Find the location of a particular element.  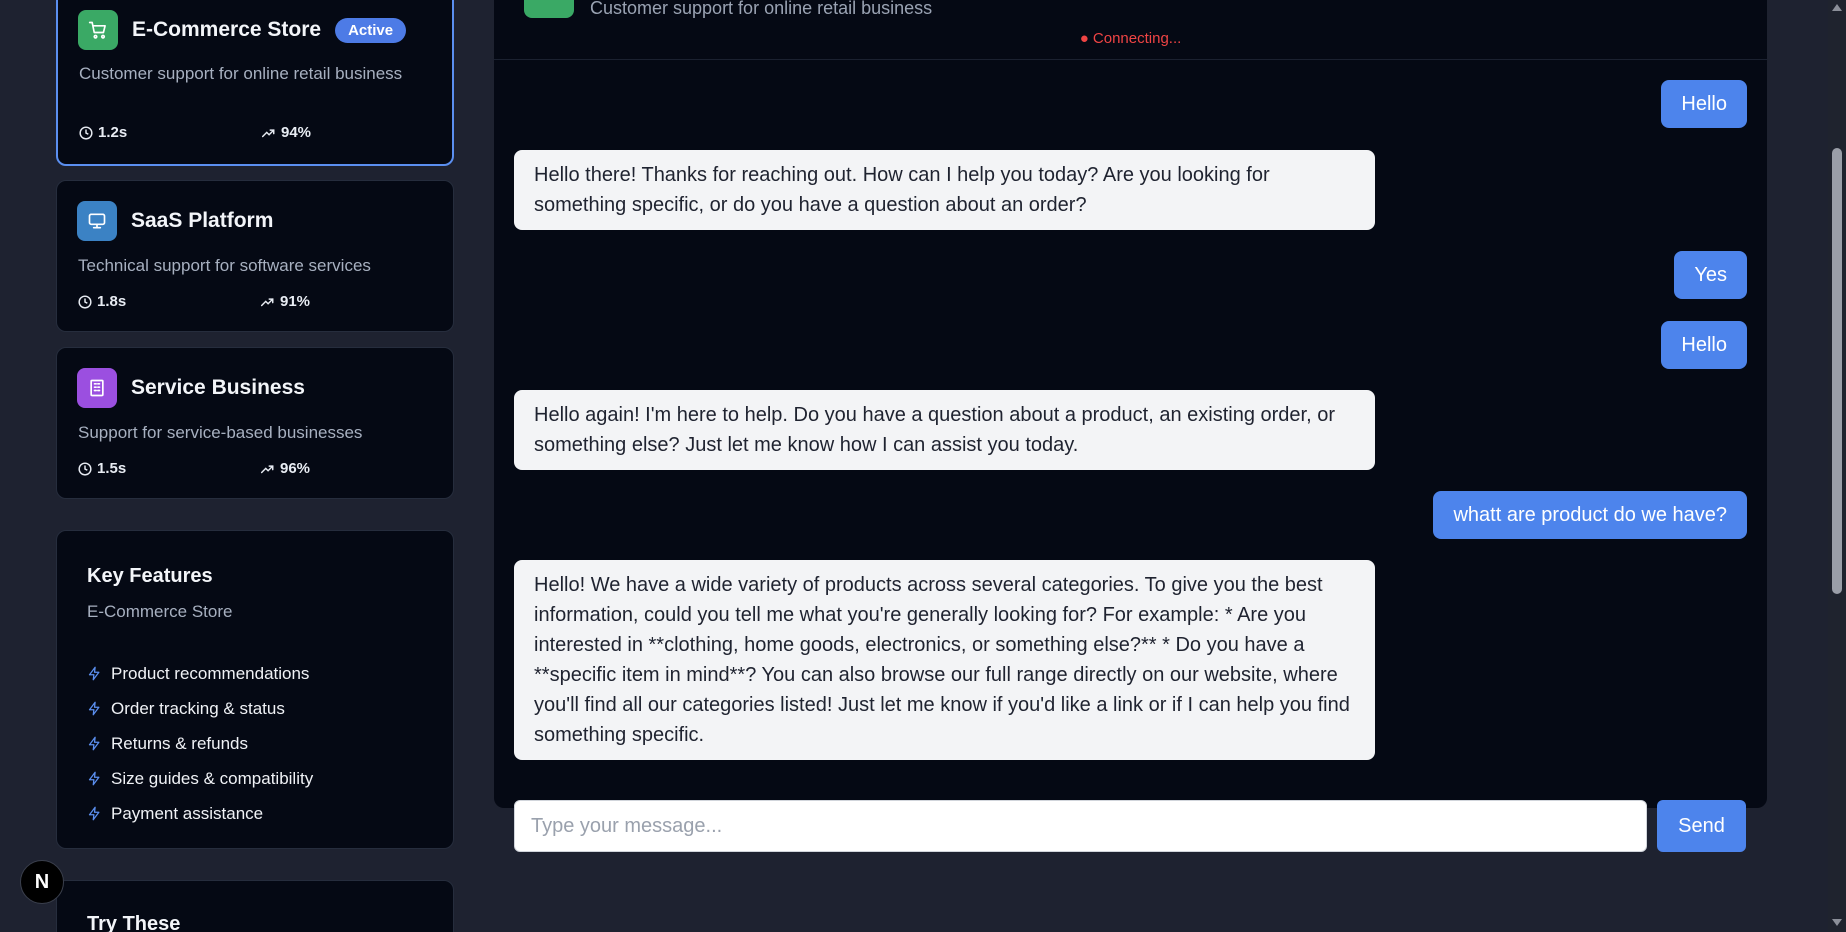

satisfaction-rate: 96% is located at coordinates (285, 468).